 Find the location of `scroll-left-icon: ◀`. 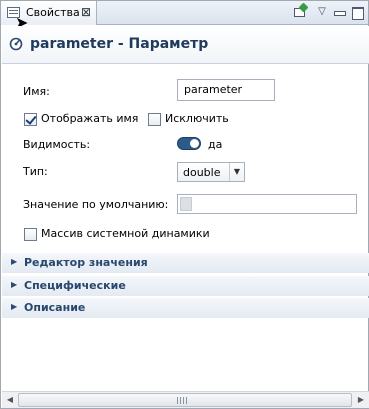

scroll-left-icon: ◀ is located at coordinates (10, 400).